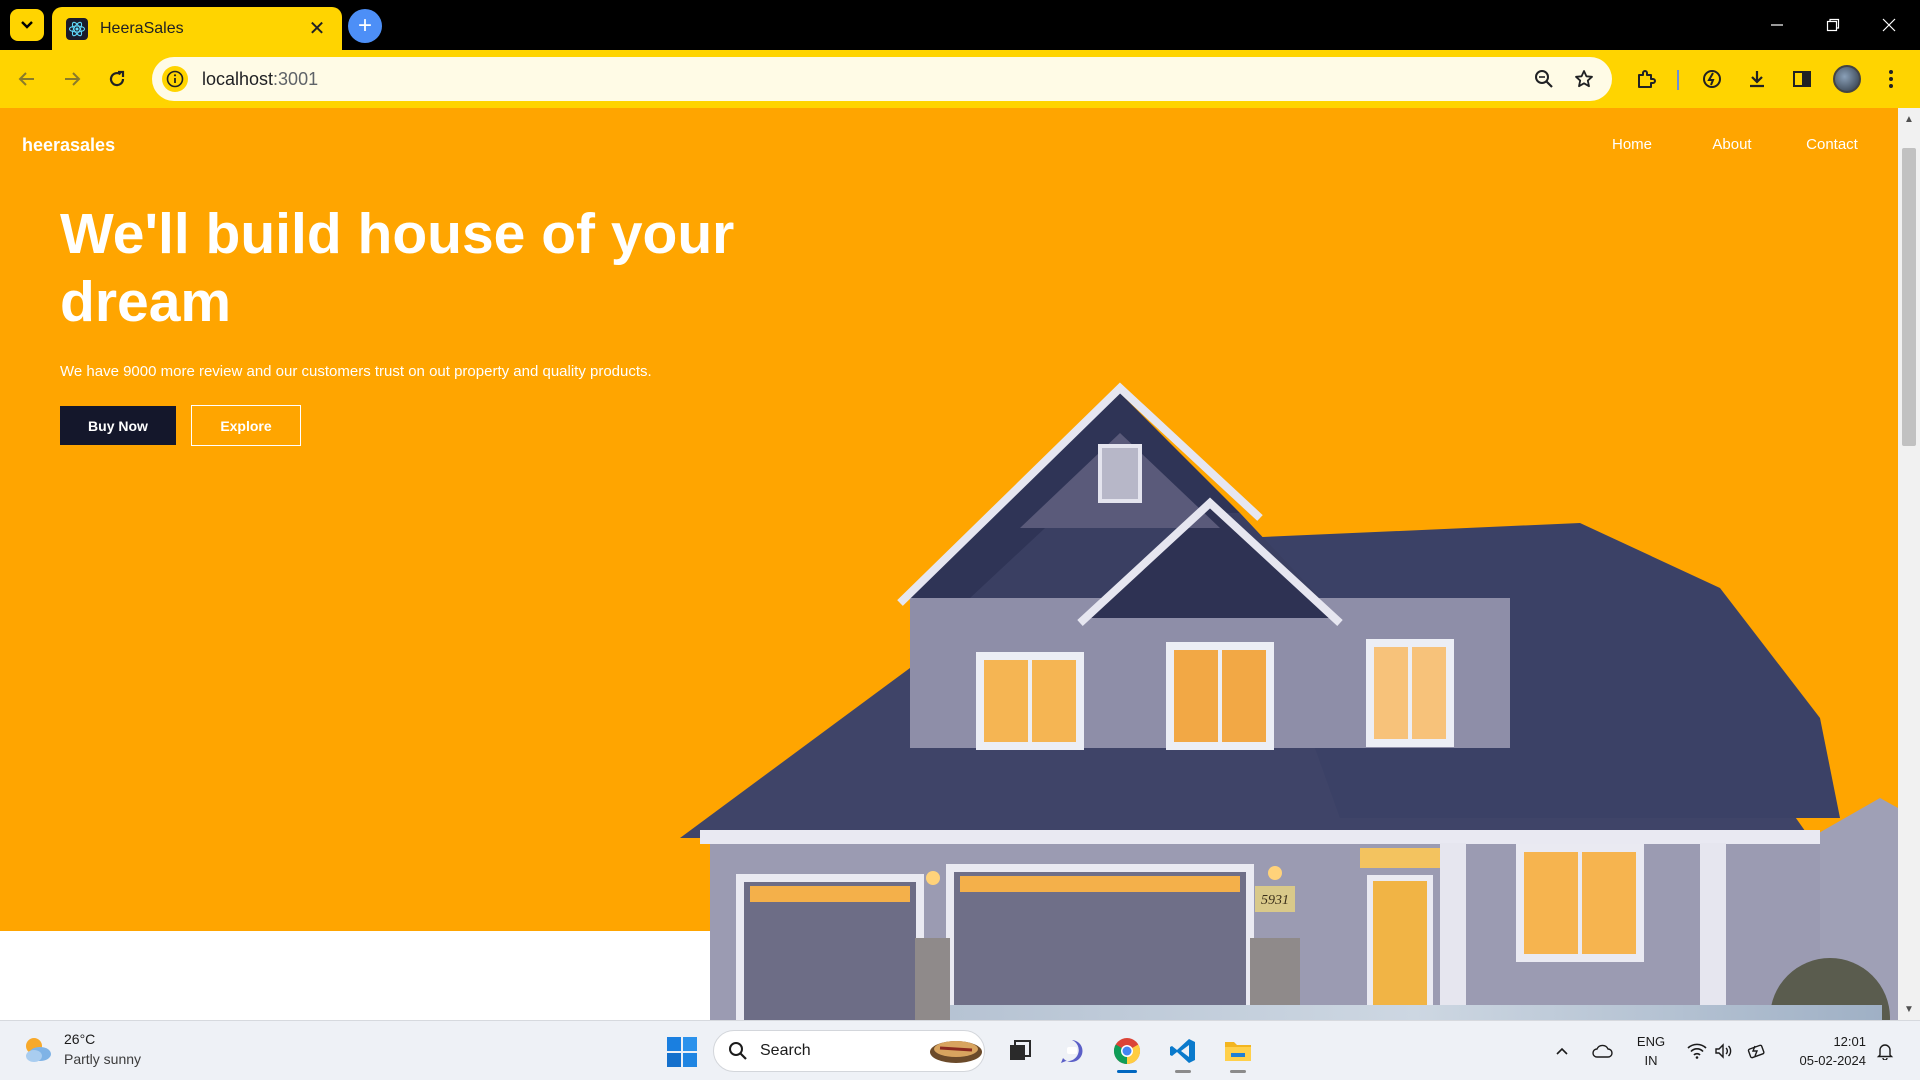  I want to click on toolbar-divider, so click(1678, 80).